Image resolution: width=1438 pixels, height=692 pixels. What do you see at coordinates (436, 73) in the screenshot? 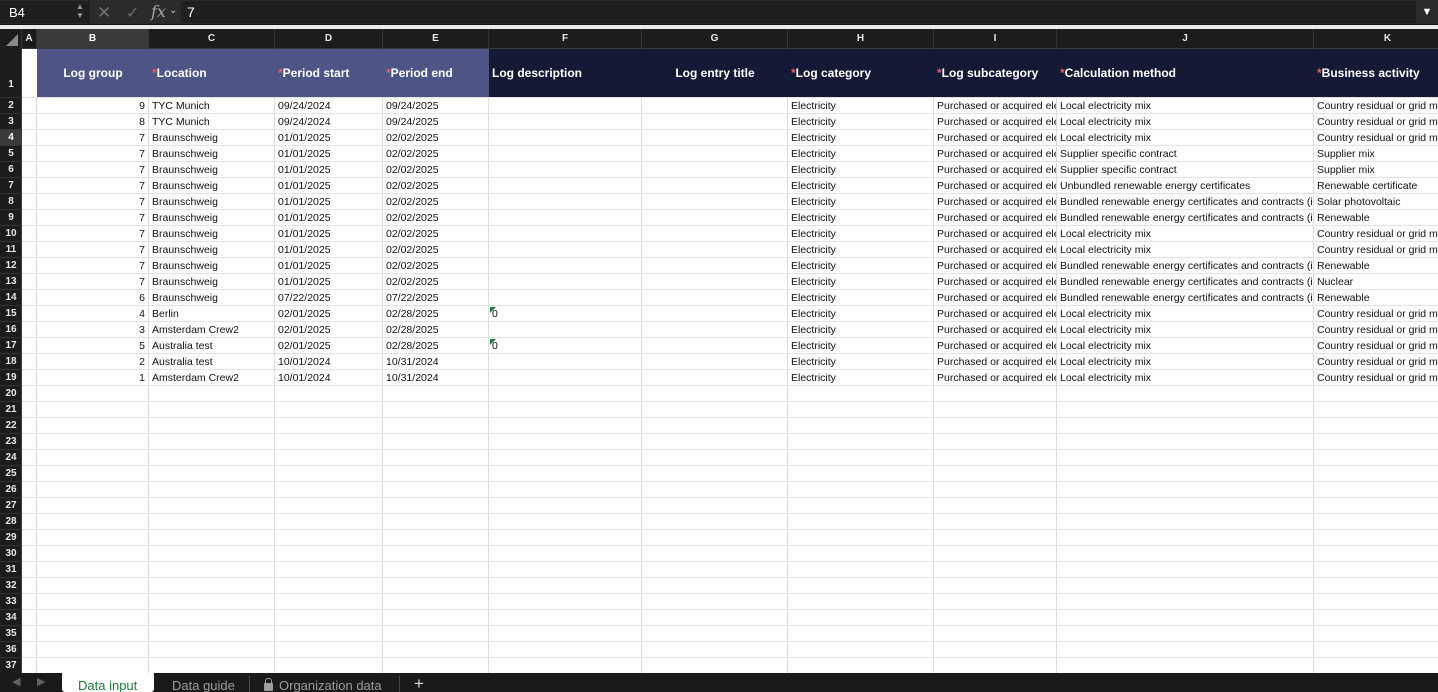
I see `header-cell-e: *Period end` at bounding box center [436, 73].